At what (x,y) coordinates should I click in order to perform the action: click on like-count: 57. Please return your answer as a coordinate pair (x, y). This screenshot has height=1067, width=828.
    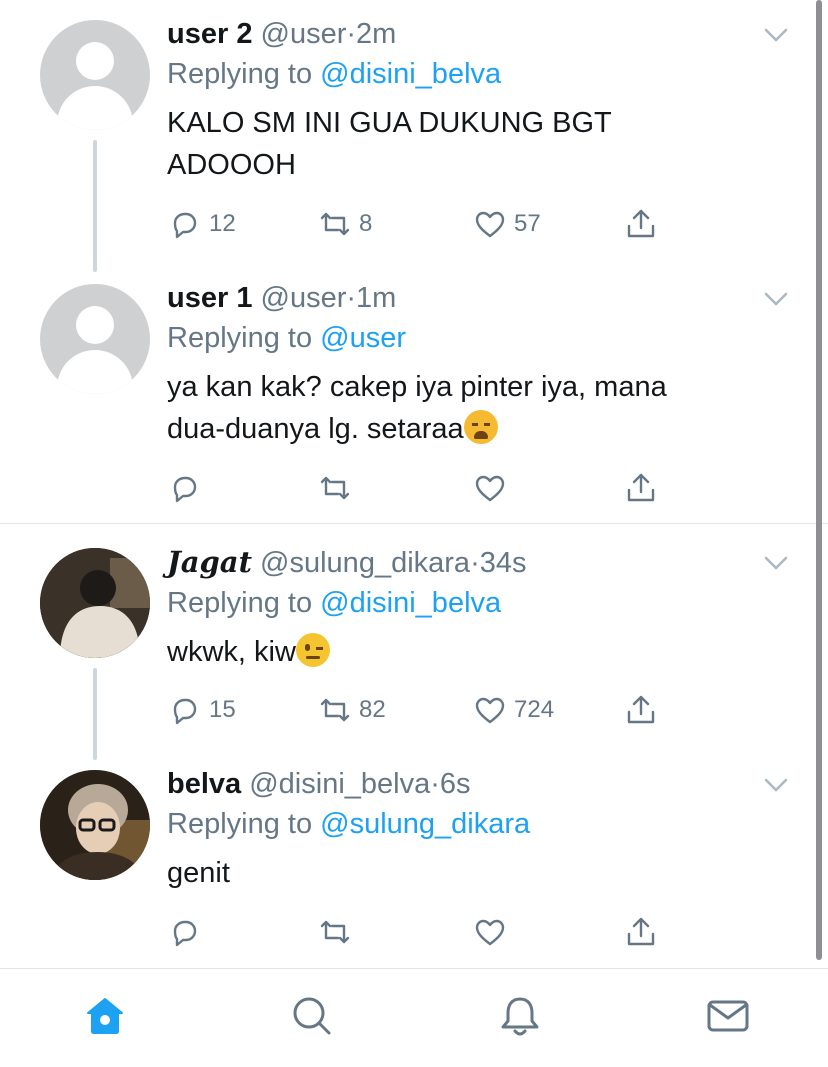
    Looking at the image, I should click on (527, 223).